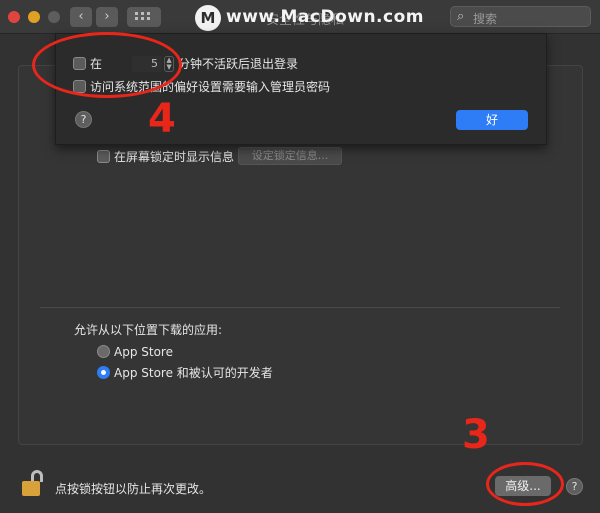  What do you see at coordinates (238, 64) in the screenshot?
I see `auto-logout-suffix: 分钟不活跃后退出登录` at bounding box center [238, 64].